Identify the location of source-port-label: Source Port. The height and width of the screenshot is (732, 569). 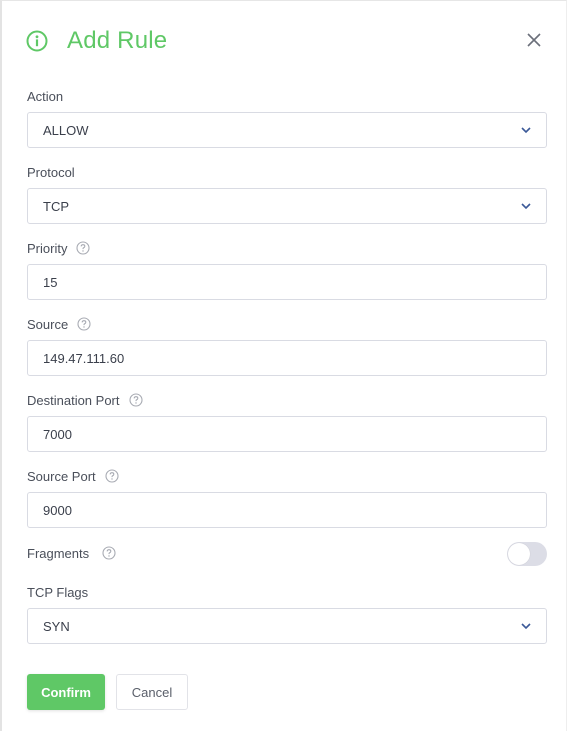
(61, 476).